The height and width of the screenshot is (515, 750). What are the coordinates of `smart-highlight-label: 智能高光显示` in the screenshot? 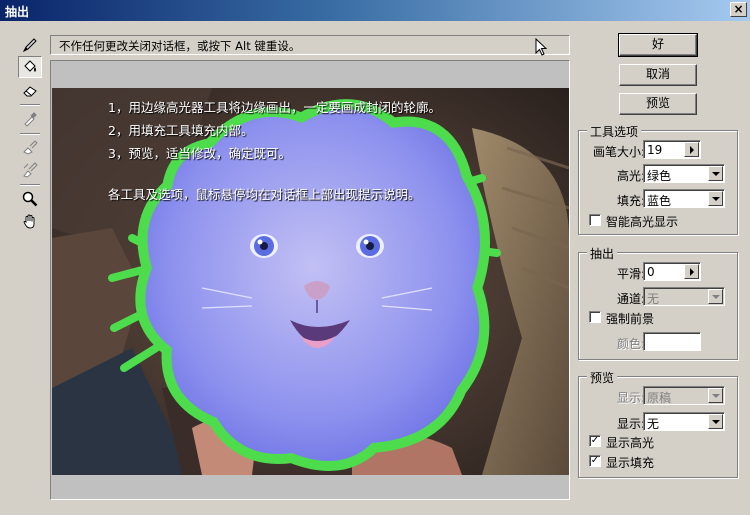 It's located at (642, 222).